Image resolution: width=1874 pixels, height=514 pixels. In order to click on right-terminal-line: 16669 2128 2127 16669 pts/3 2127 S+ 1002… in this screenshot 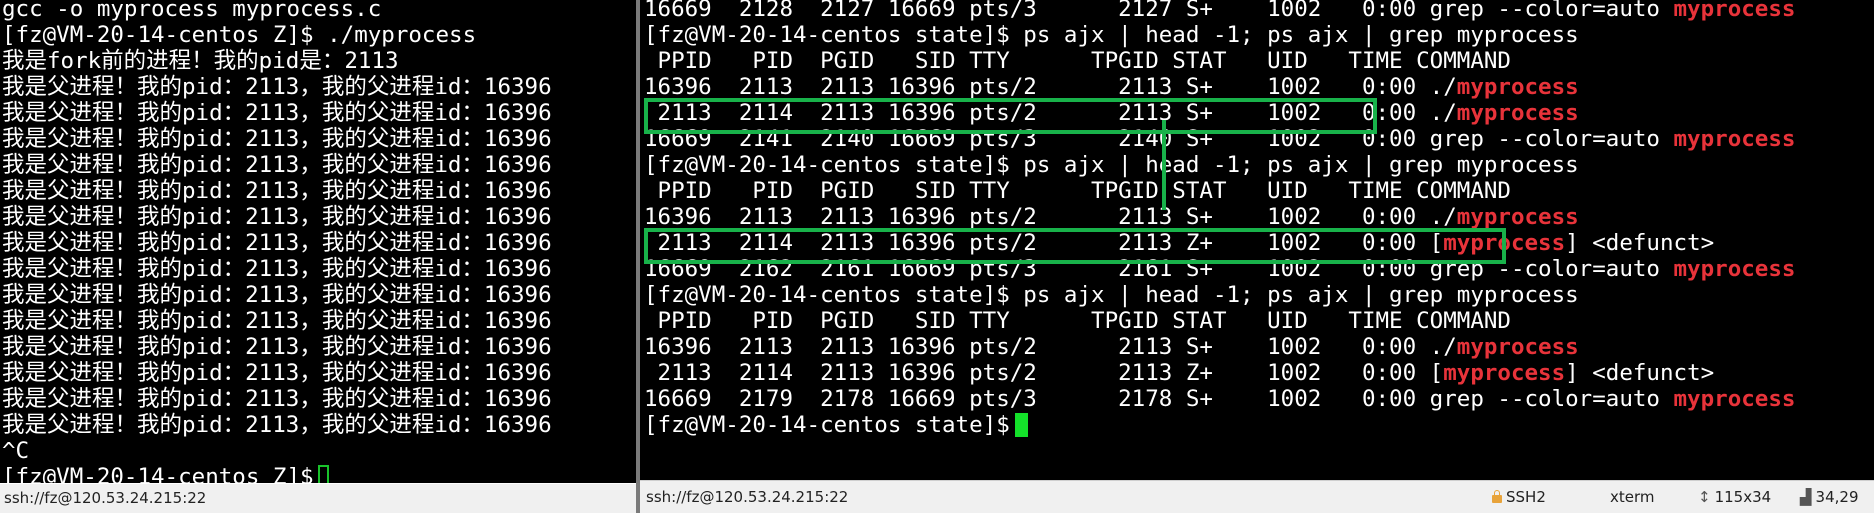, I will do `click(1219, 11)`.